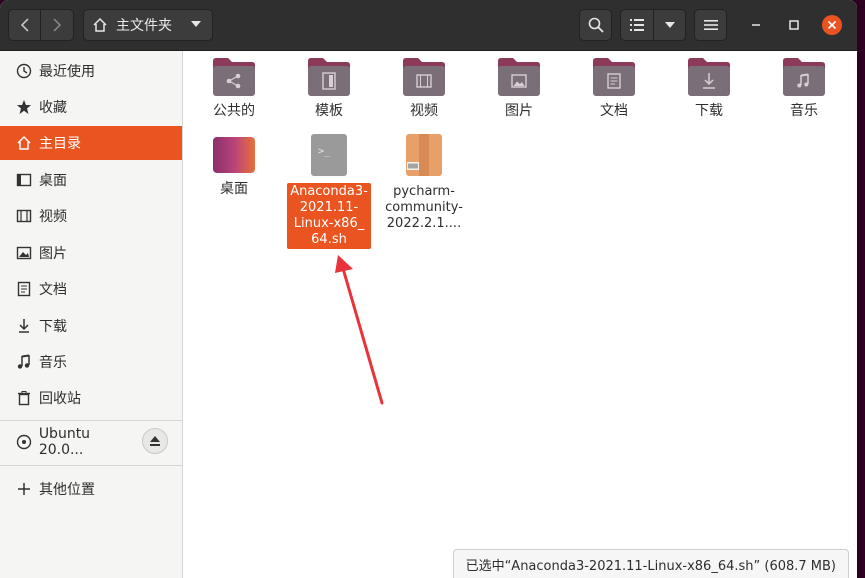 This screenshot has width=865, height=578. I want to click on file-item-downloads: 下载, so click(709, 88).